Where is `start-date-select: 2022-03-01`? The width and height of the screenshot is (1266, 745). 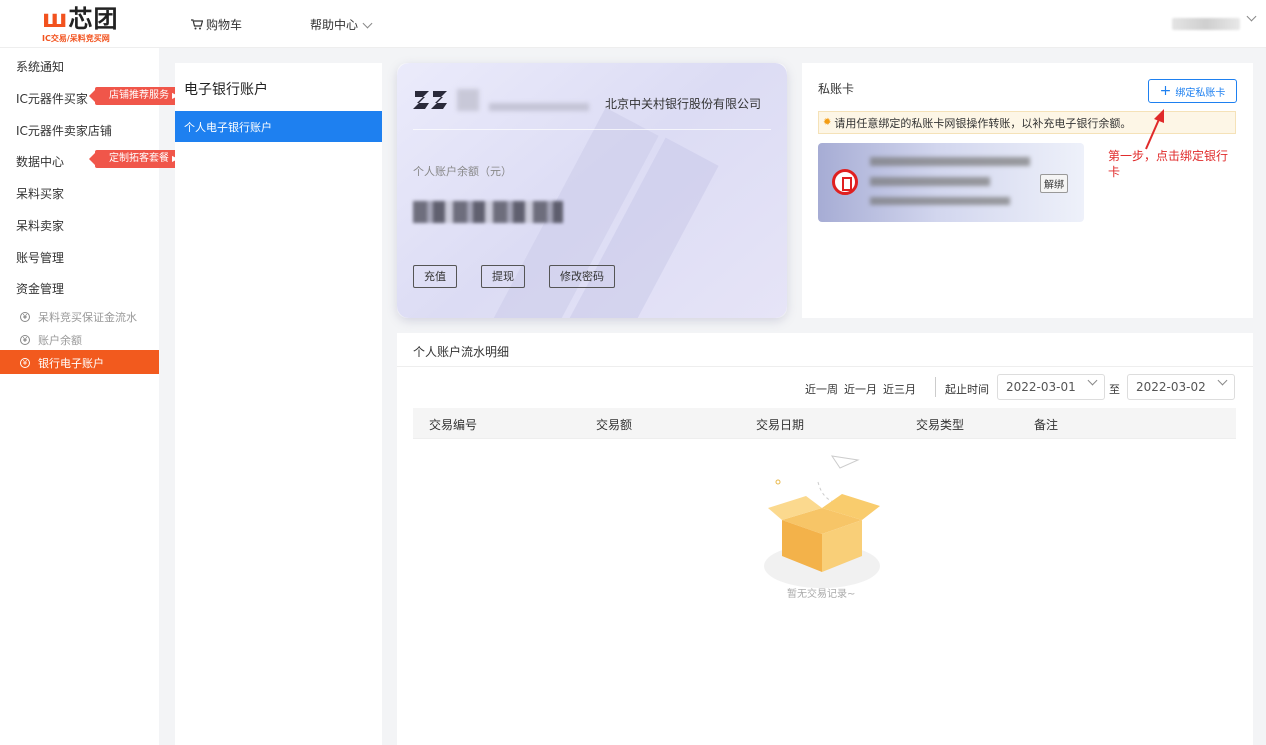
start-date-select: 2022-03-01 is located at coordinates (1051, 387).